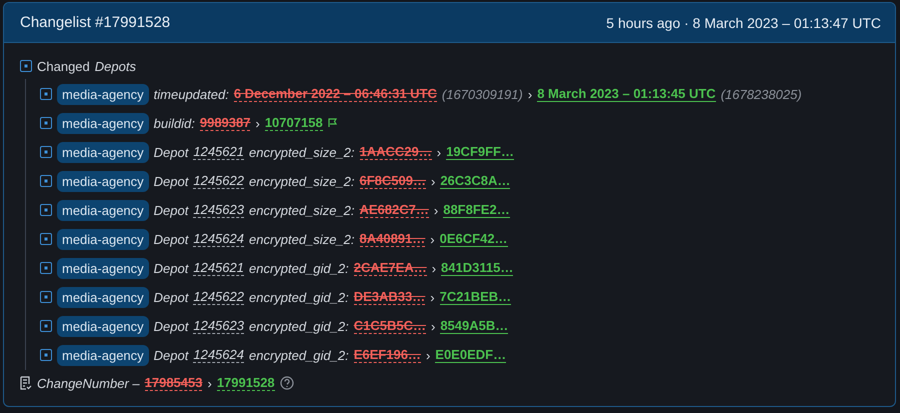  I want to click on timestamp: 5 hours ago · 8 March 2023 – 01:13:47 UTC, so click(743, 22).